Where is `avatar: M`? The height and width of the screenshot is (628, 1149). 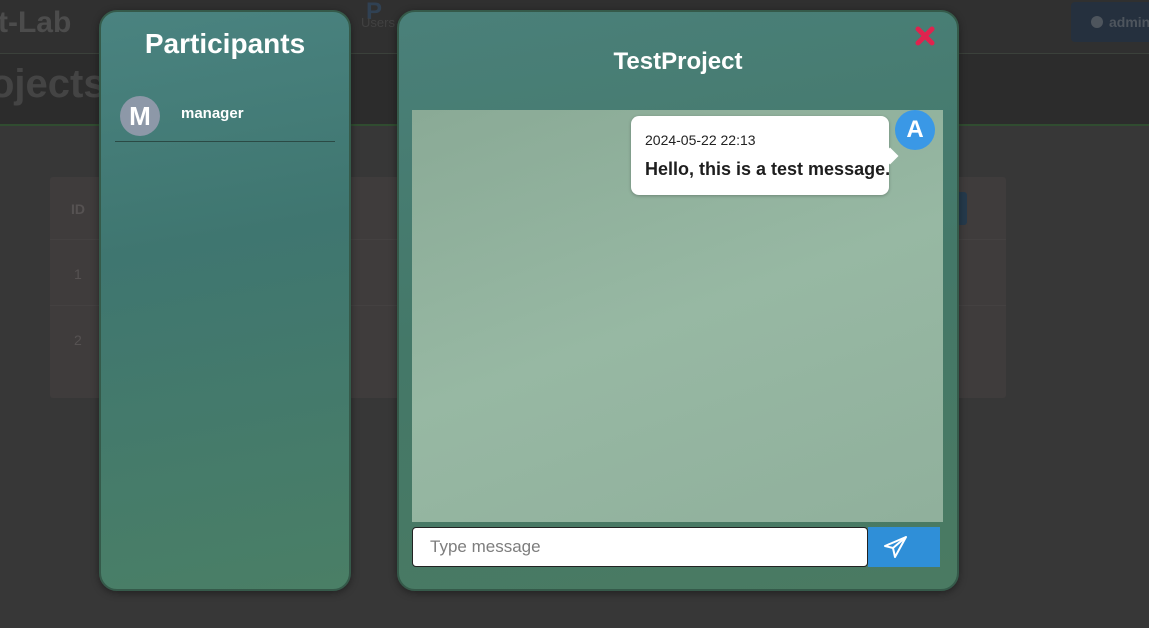
avatar: M is located at coordinates (140, 116).